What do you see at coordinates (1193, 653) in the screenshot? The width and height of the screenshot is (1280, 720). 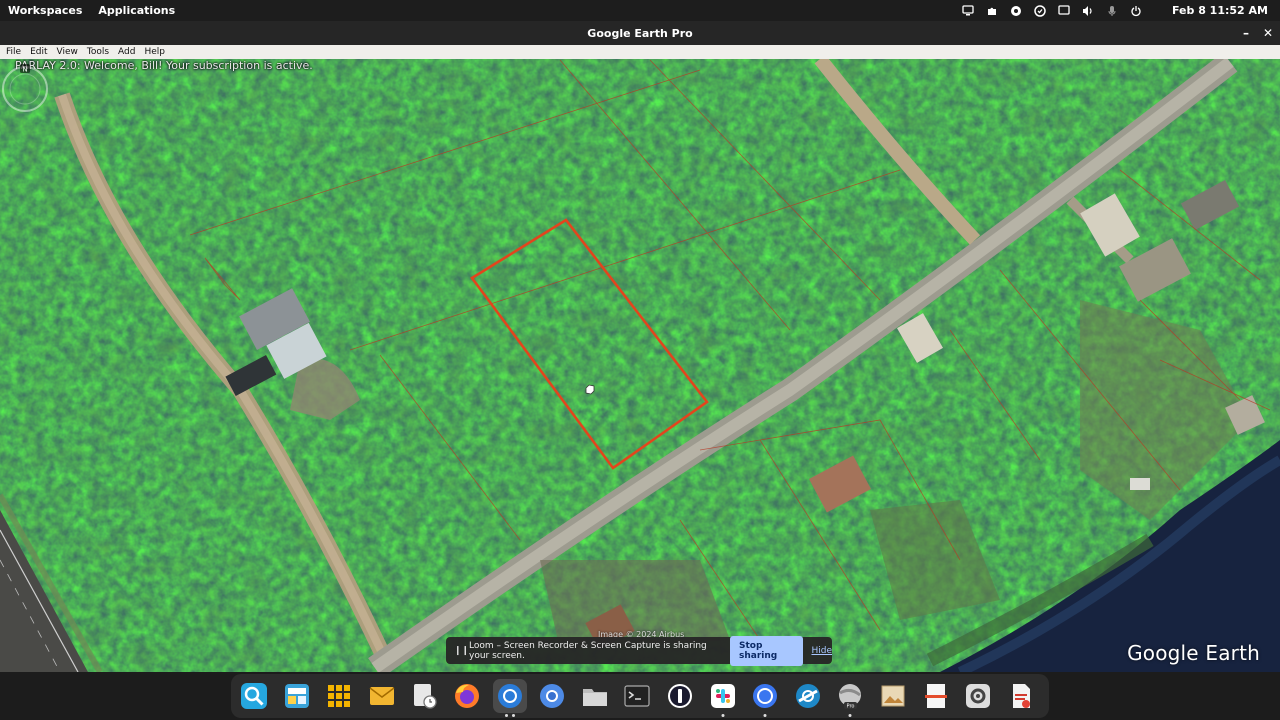 I see `google-earth-logo: Google Earth` at bounding box center [1193, 653].